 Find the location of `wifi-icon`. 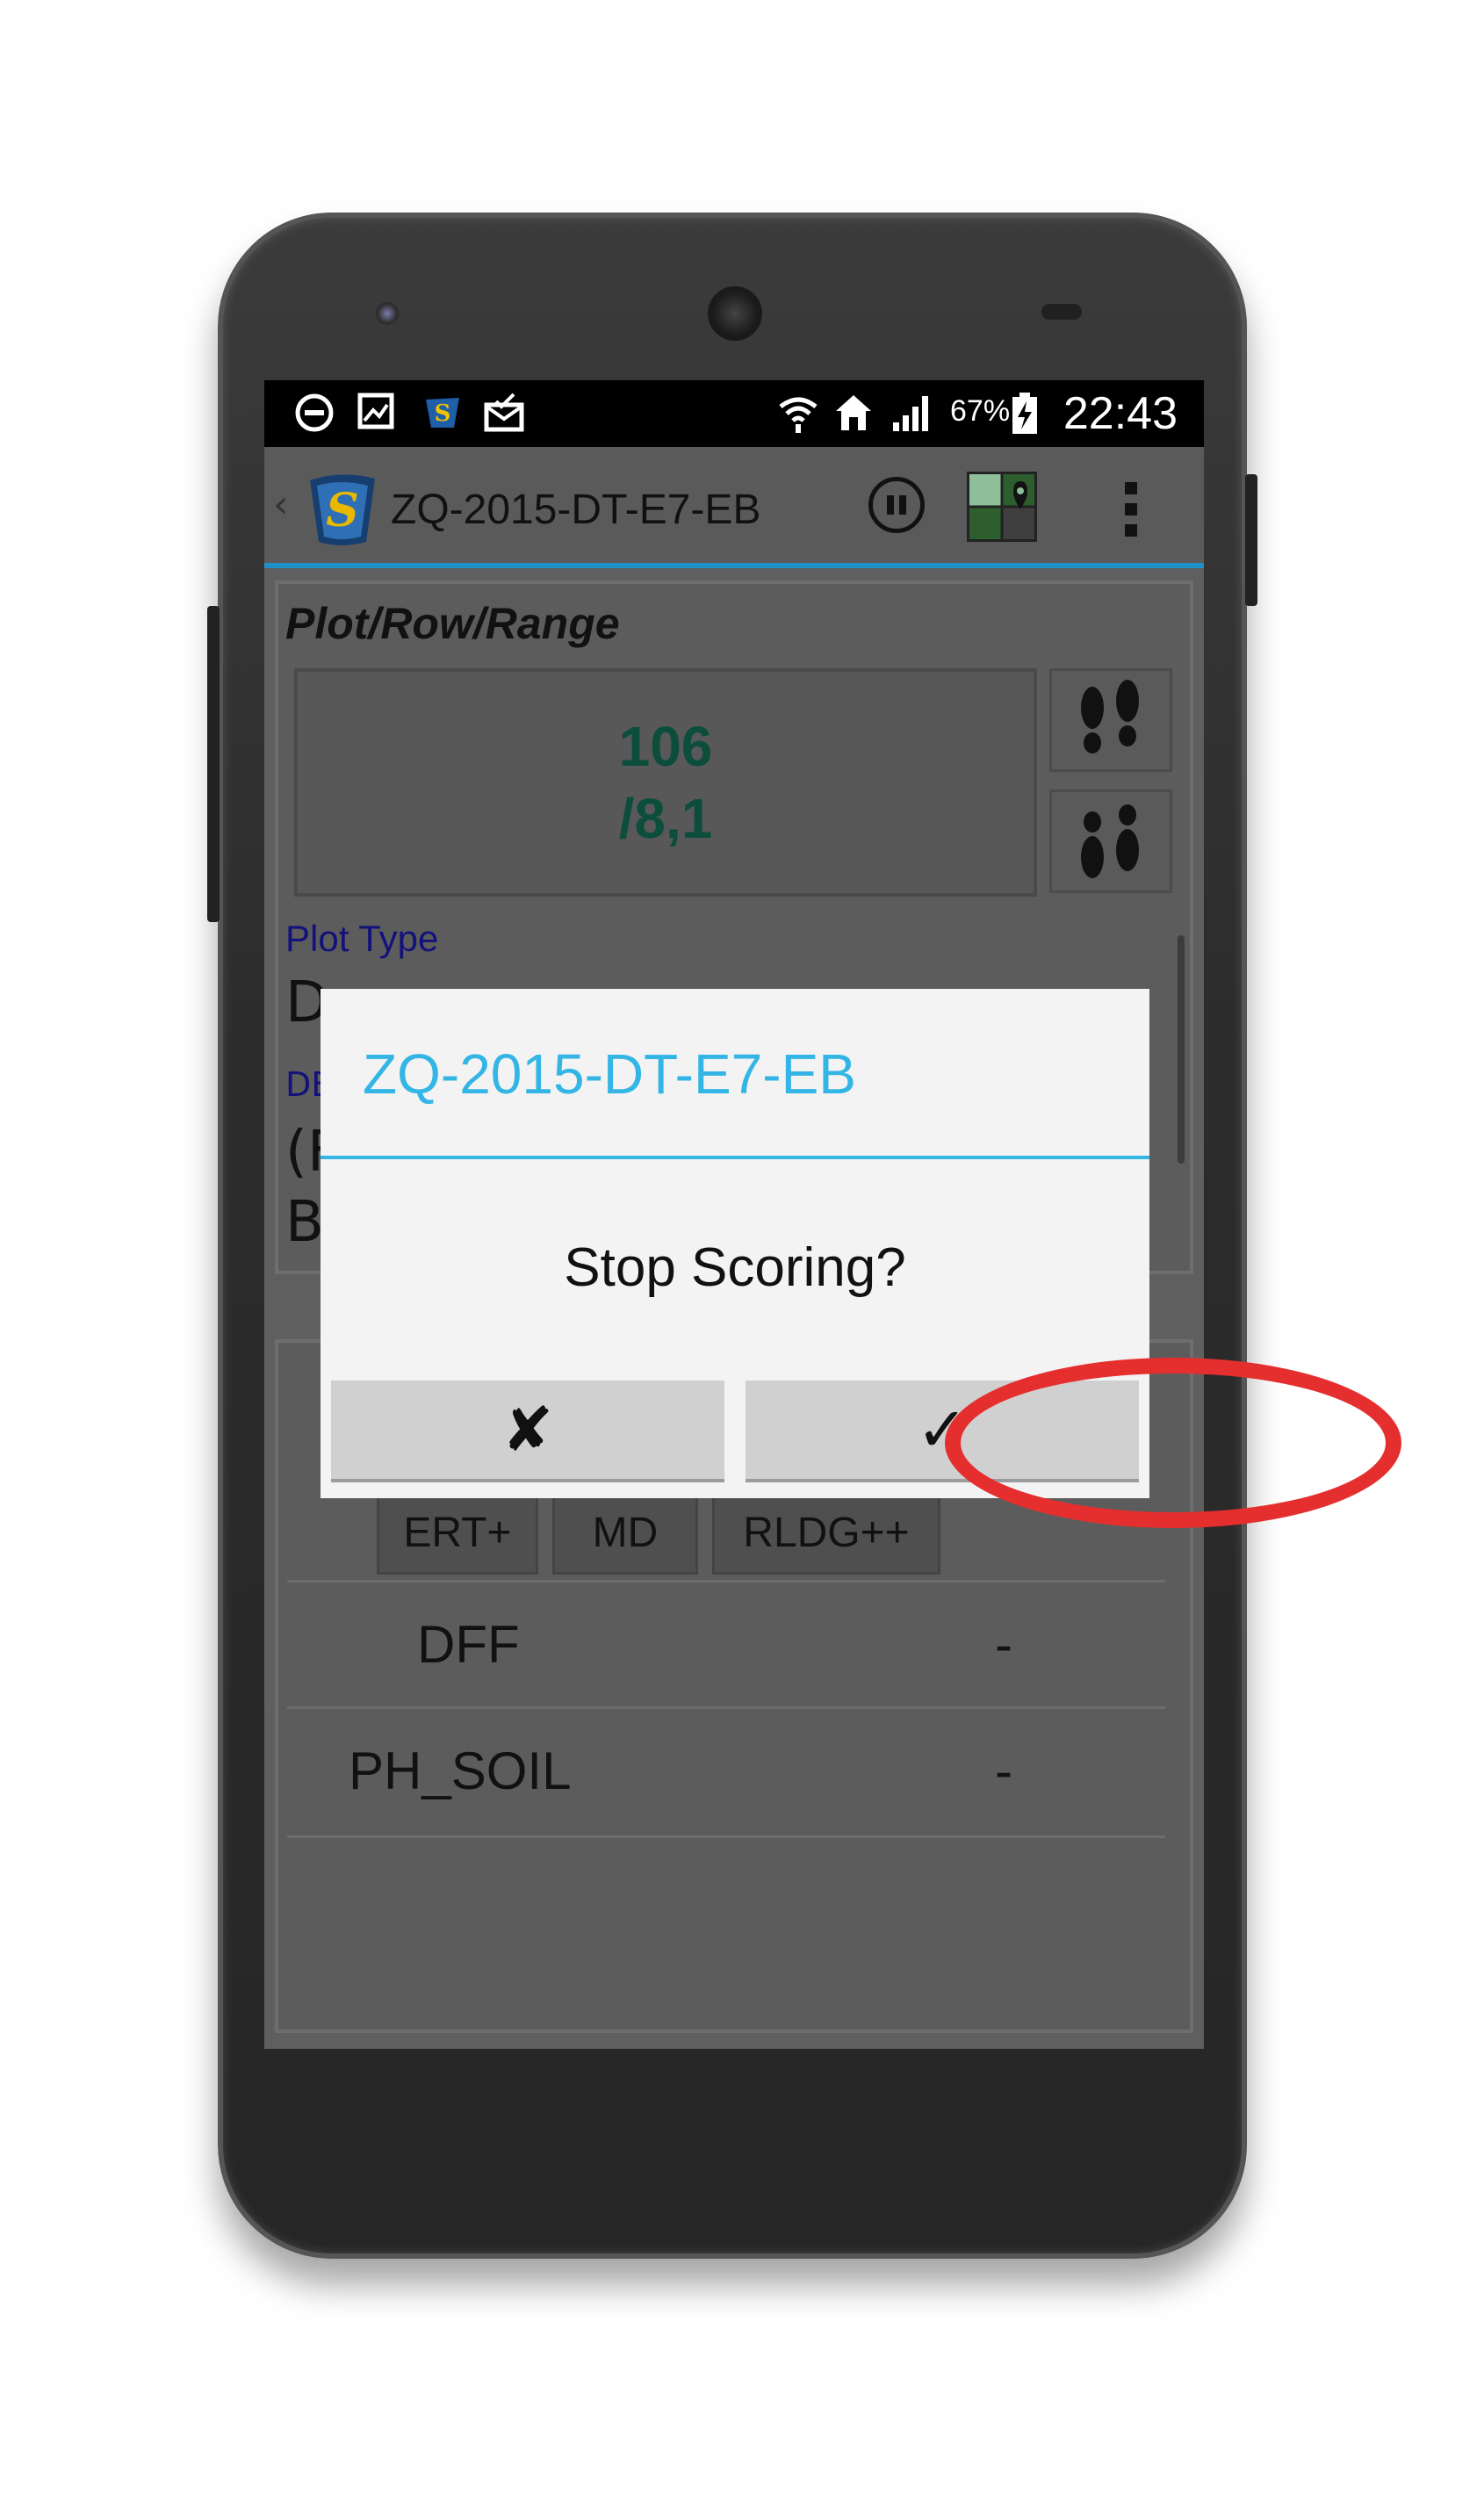

wifi-icon is located at coordinates (798, 418).